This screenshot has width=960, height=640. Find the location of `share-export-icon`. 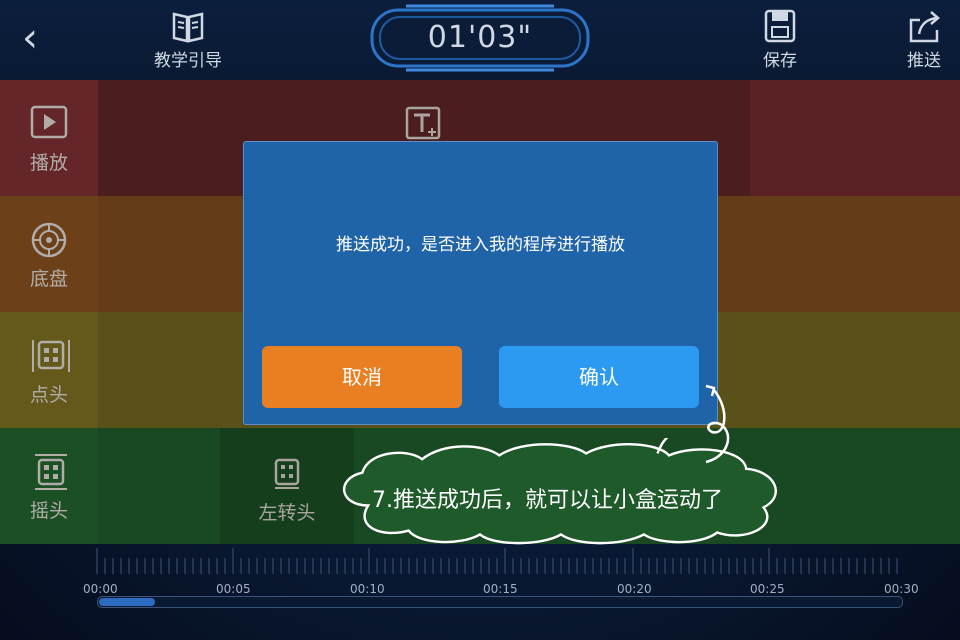

share-export-icon is located at coordinates (924, 27).